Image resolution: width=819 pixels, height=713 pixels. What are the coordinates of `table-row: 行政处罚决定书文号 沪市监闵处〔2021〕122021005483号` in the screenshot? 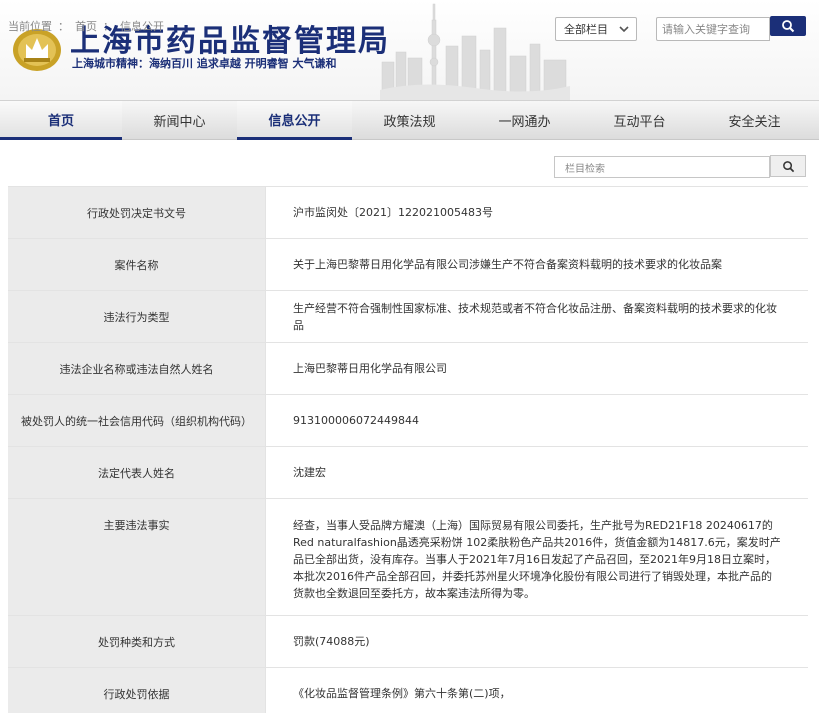 It's located at (408, 213).